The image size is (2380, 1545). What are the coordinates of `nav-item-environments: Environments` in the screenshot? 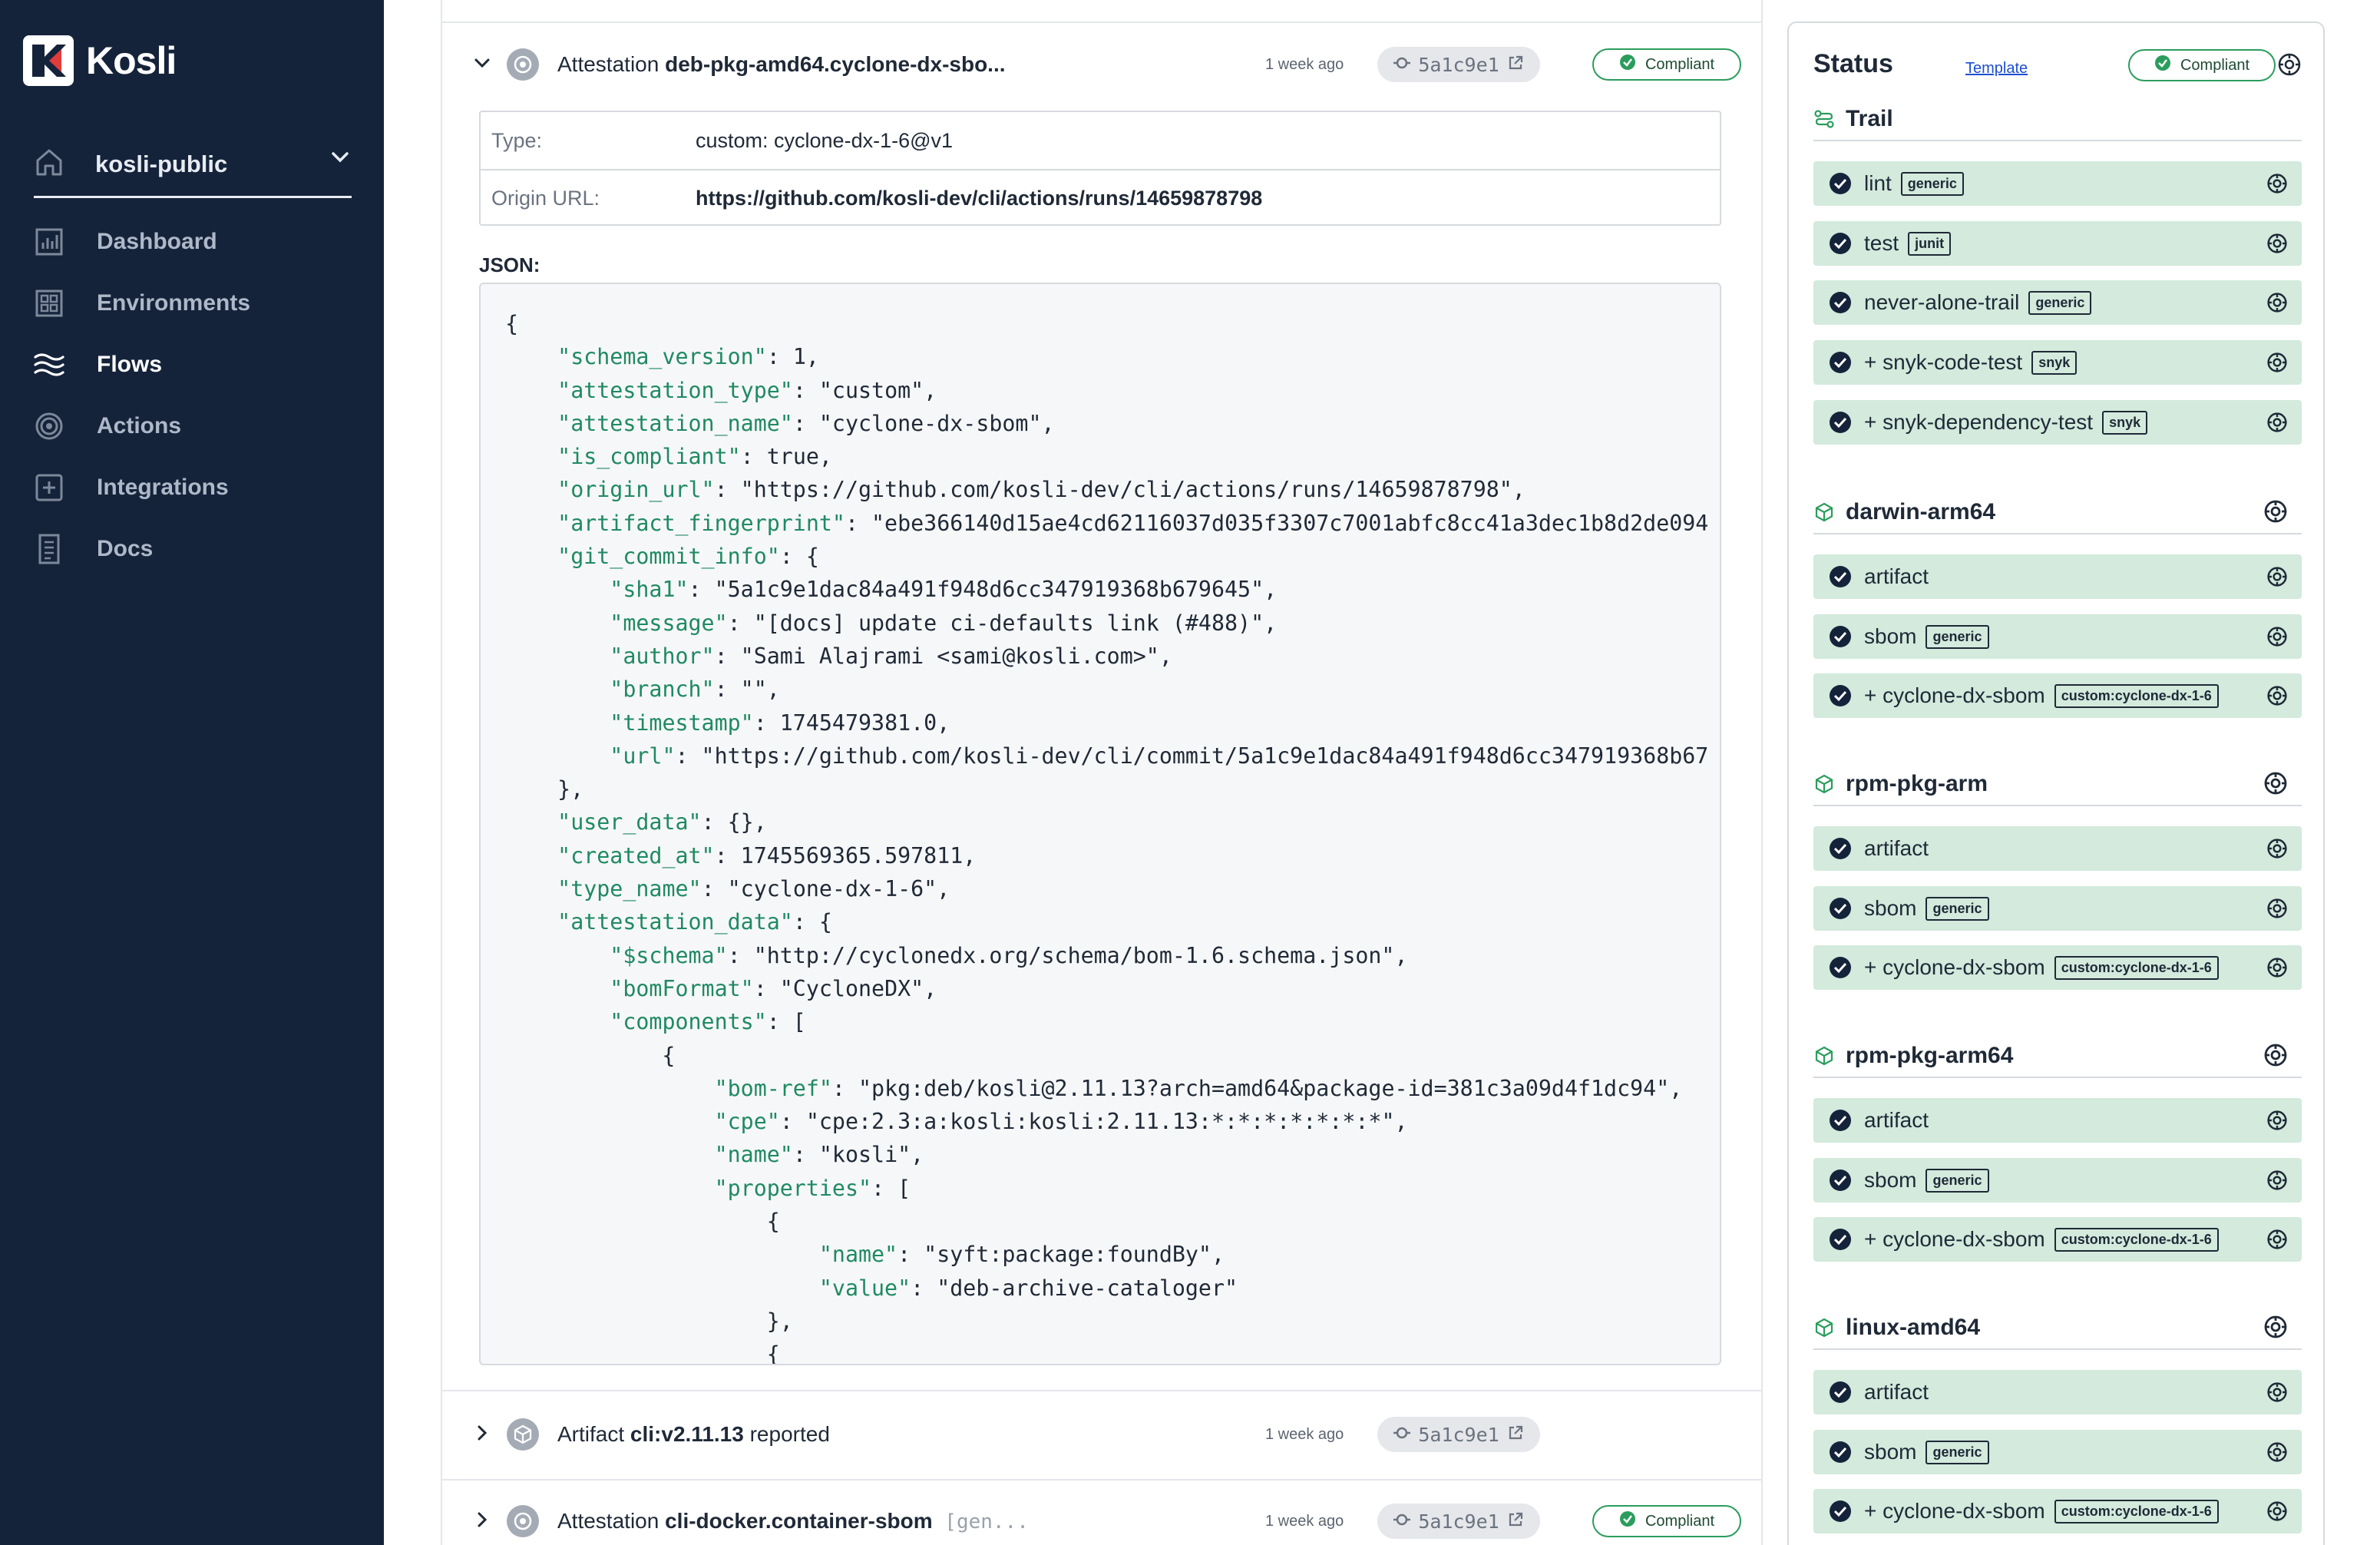 It's located at (193, 304).